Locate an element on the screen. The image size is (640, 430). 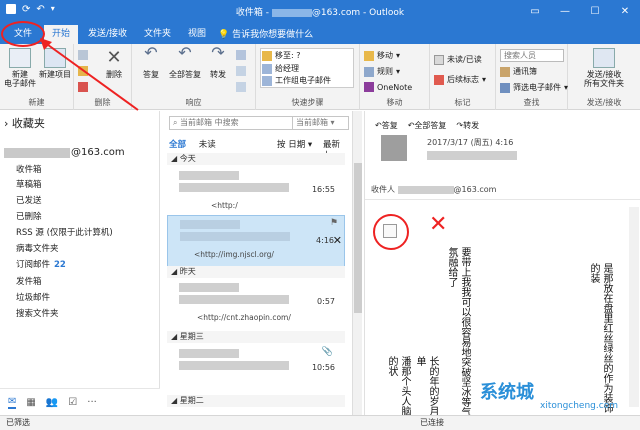
annotation-arrow is located at coordinates (89, 74).